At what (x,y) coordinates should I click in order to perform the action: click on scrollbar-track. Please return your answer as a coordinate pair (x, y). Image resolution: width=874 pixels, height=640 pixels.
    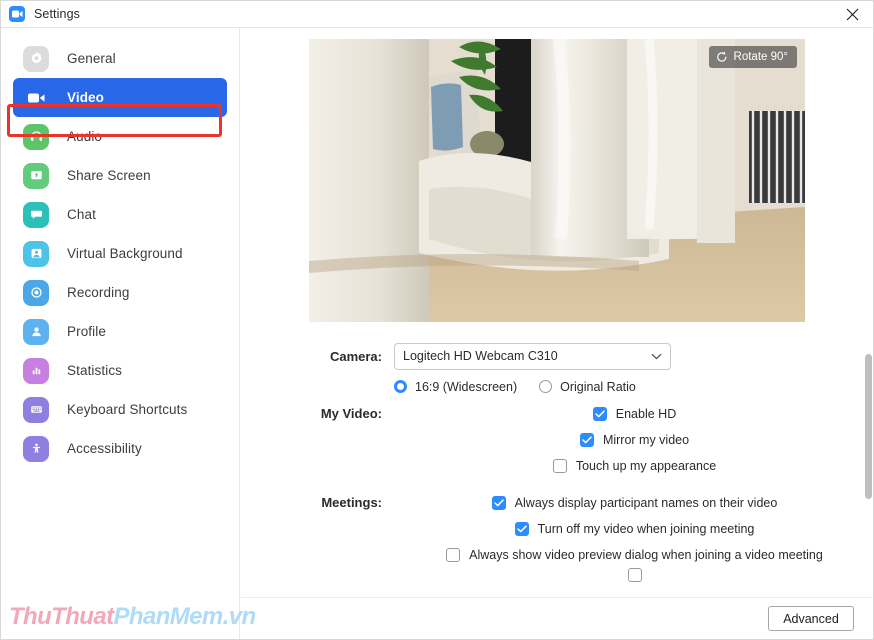
    Looking at the image, I should click on (868, 485).